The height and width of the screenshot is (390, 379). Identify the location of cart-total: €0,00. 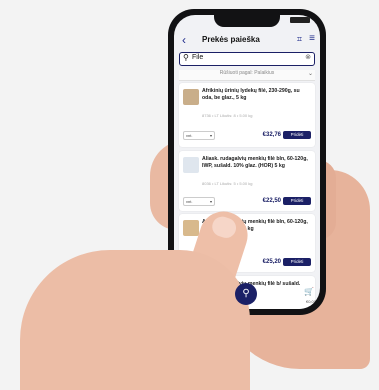
(310, 301).